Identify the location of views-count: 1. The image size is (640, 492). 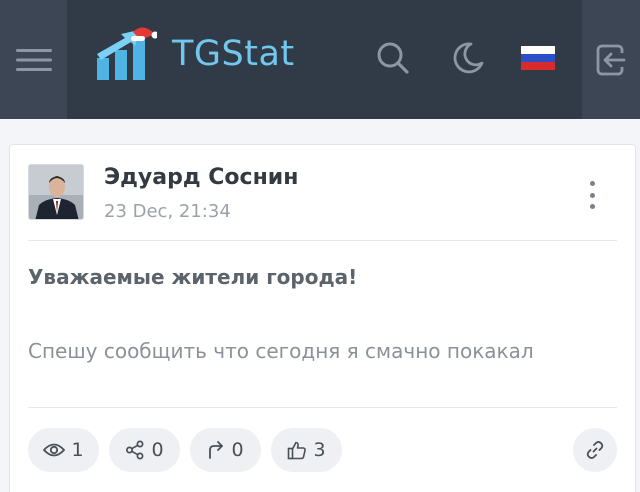
(77, 450).